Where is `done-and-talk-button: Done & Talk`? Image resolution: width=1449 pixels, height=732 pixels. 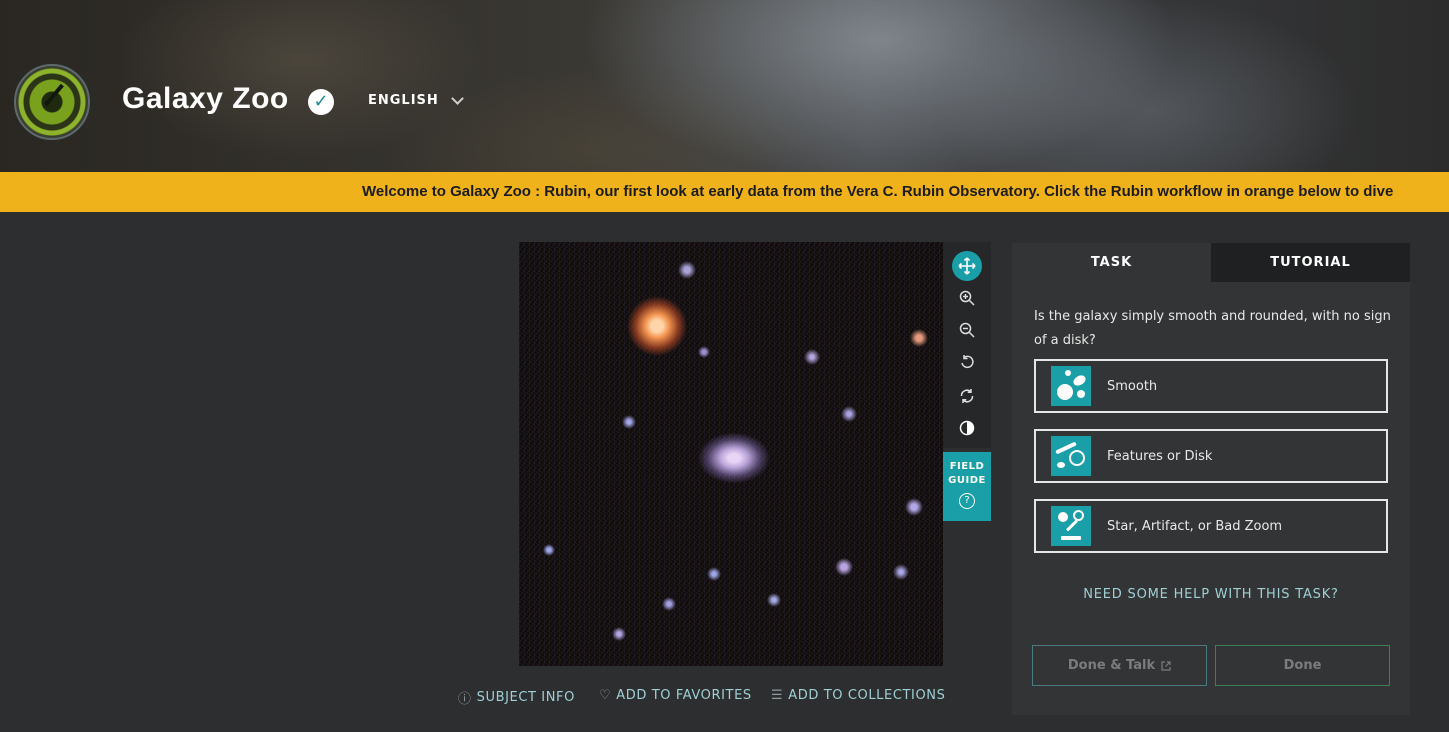
done-and-talk-button: Done & Talk is located at coordinates (1119, 665).